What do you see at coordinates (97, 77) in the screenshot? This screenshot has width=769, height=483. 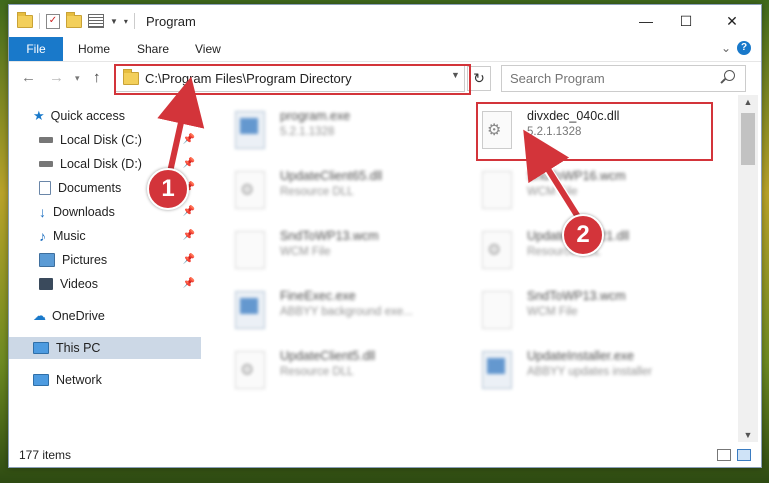 I see `up-arrow-icon: ↑` at bounding box center [97, 77].